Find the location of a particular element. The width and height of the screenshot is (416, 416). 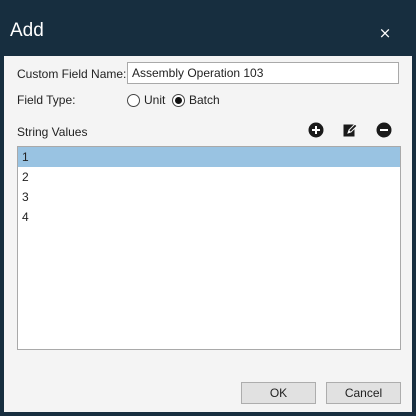

batch-radio-label: Batch is located at coordinates (204, 100).